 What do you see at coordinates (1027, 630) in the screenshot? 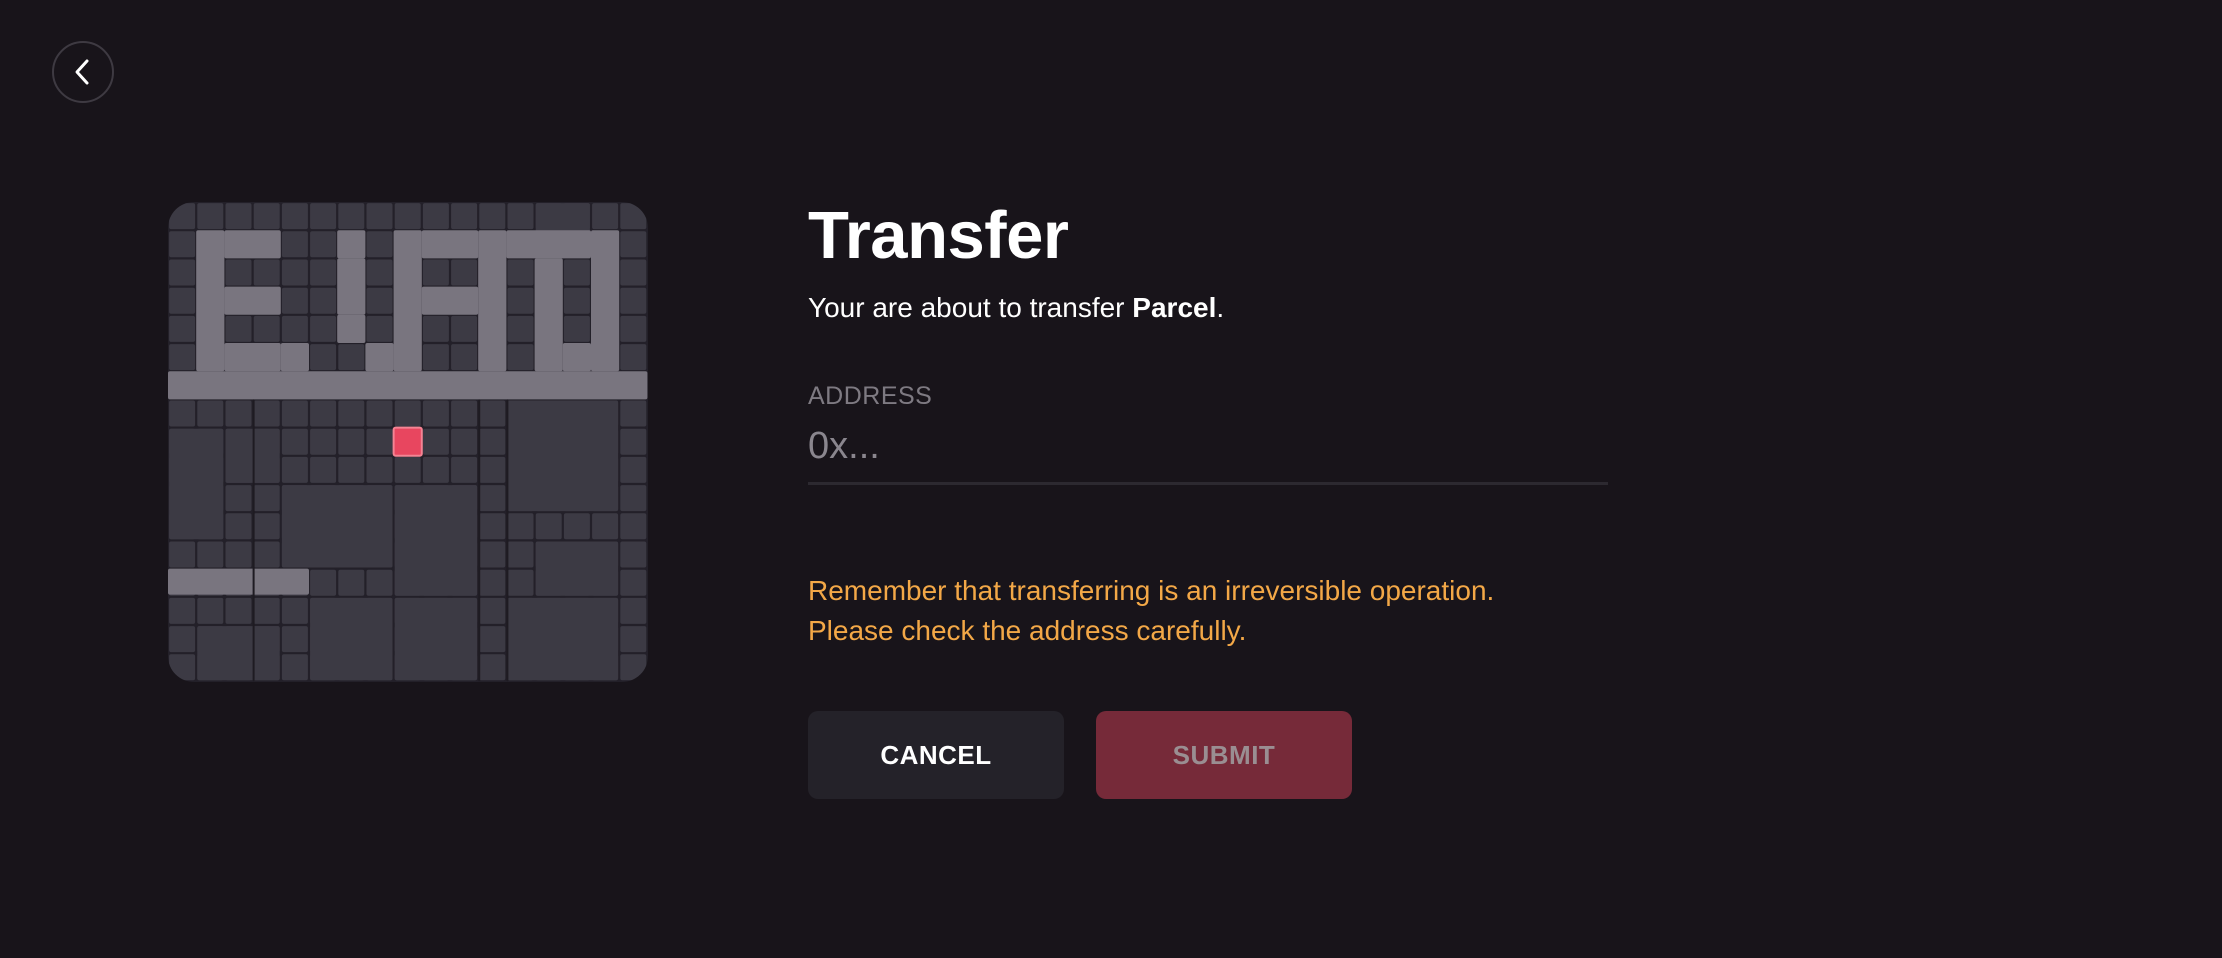
I see `warning-line-2: Please check the address carefully.` at bounding box center [1027, 630].